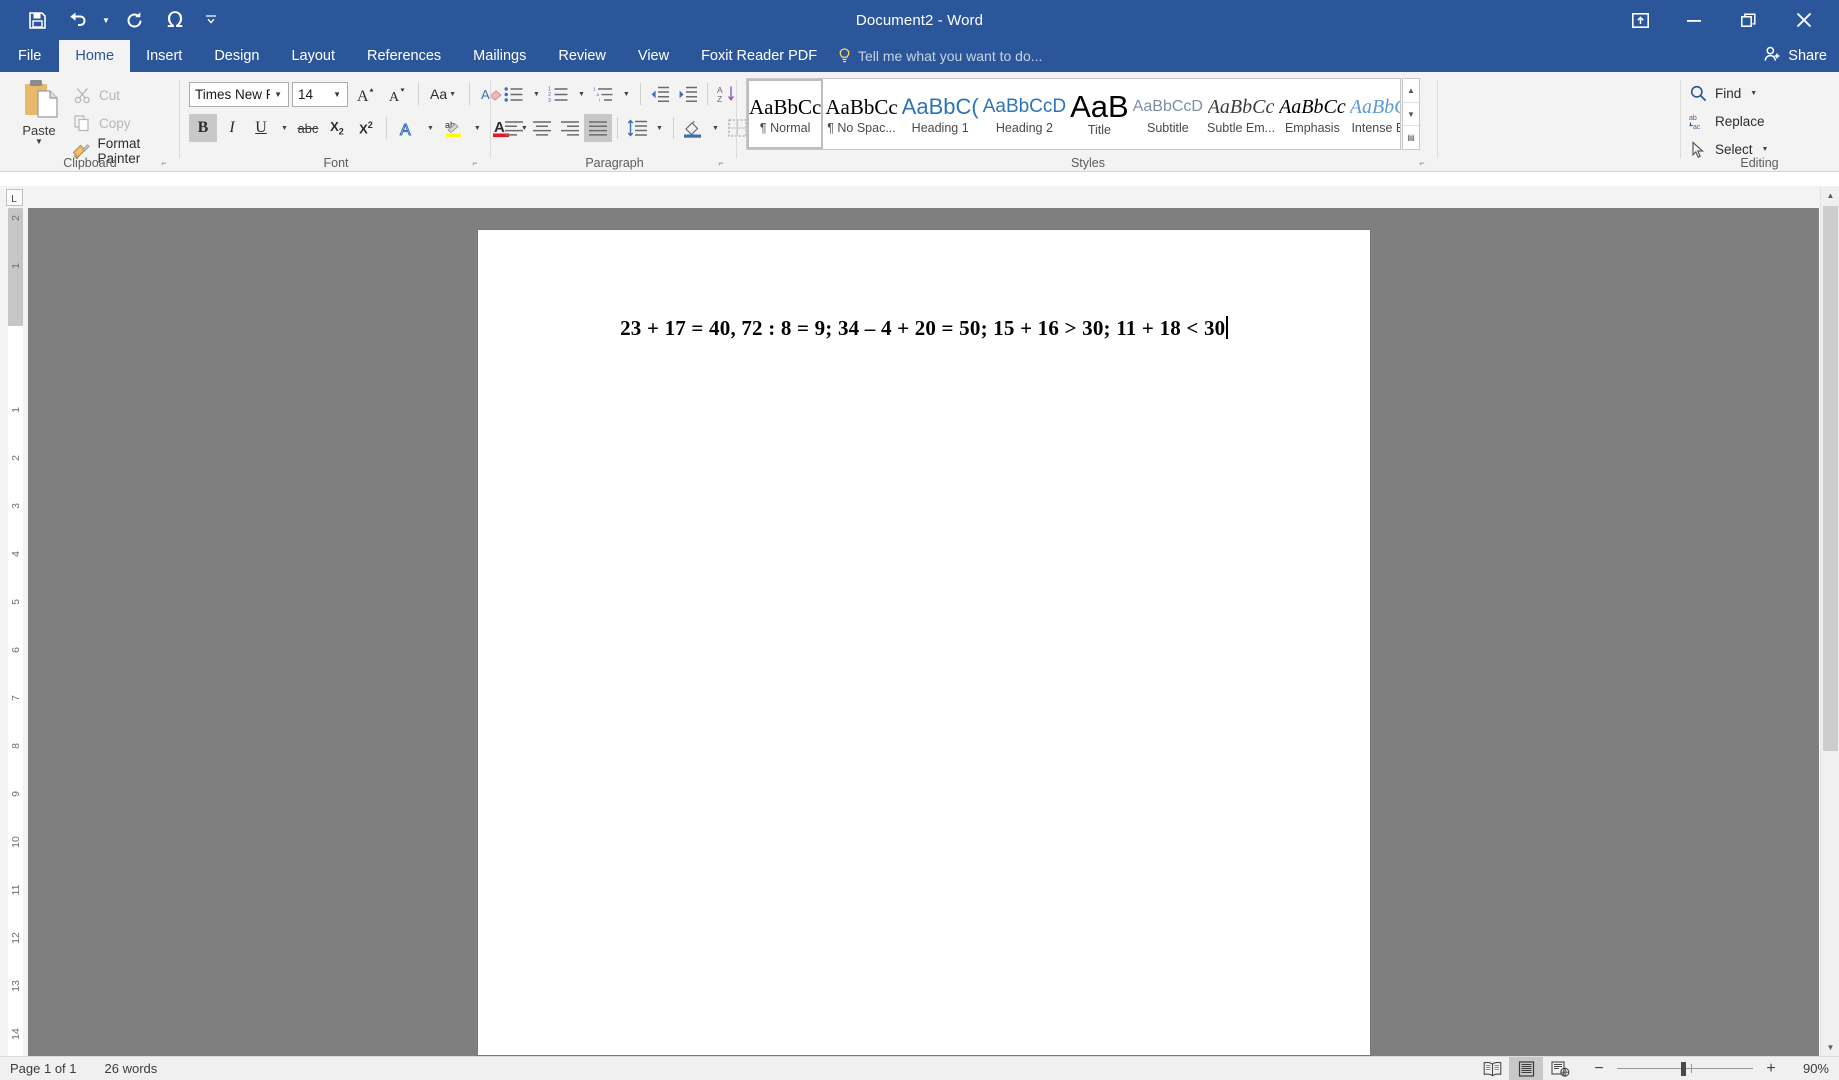  I want to click on italic-button: I, so click(232, 128).